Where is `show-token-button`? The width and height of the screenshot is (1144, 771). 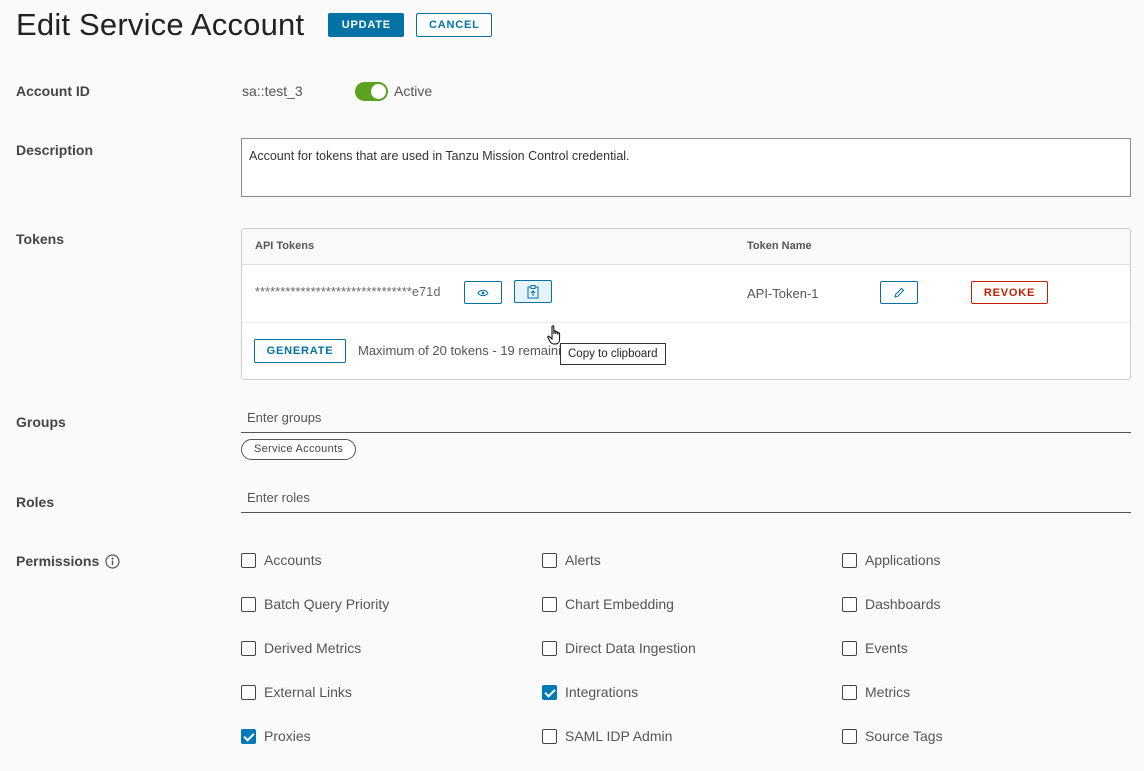 show-token-button is located at coordinates (483, 292).